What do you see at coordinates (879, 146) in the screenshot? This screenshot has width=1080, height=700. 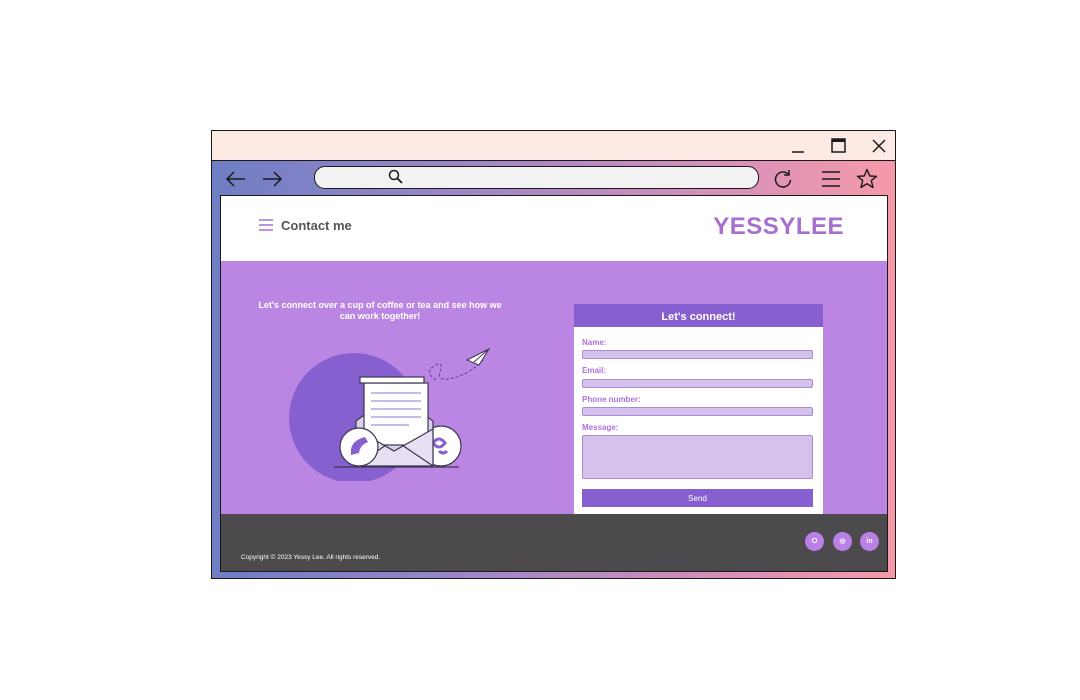 I see `close-icon` at bounding box center [879, 146].